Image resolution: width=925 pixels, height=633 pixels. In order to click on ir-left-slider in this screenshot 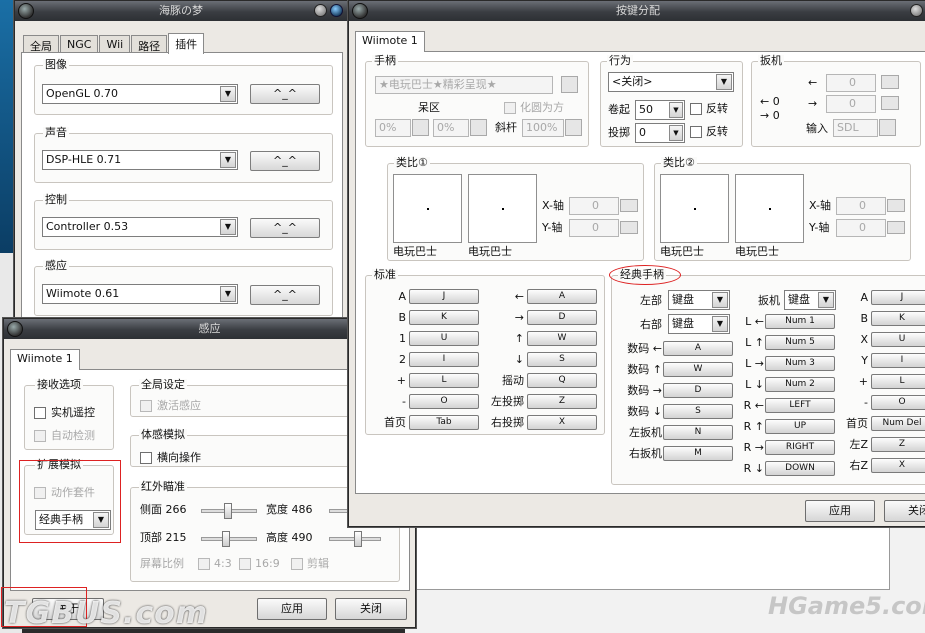, I will do `click(229, 511)`.